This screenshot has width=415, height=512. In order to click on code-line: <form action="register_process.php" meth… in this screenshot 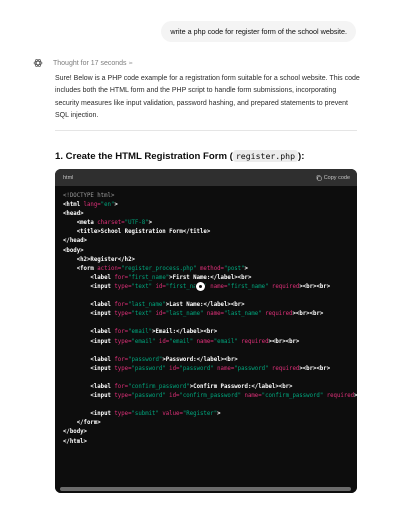, I will do `click(206, 269)`.